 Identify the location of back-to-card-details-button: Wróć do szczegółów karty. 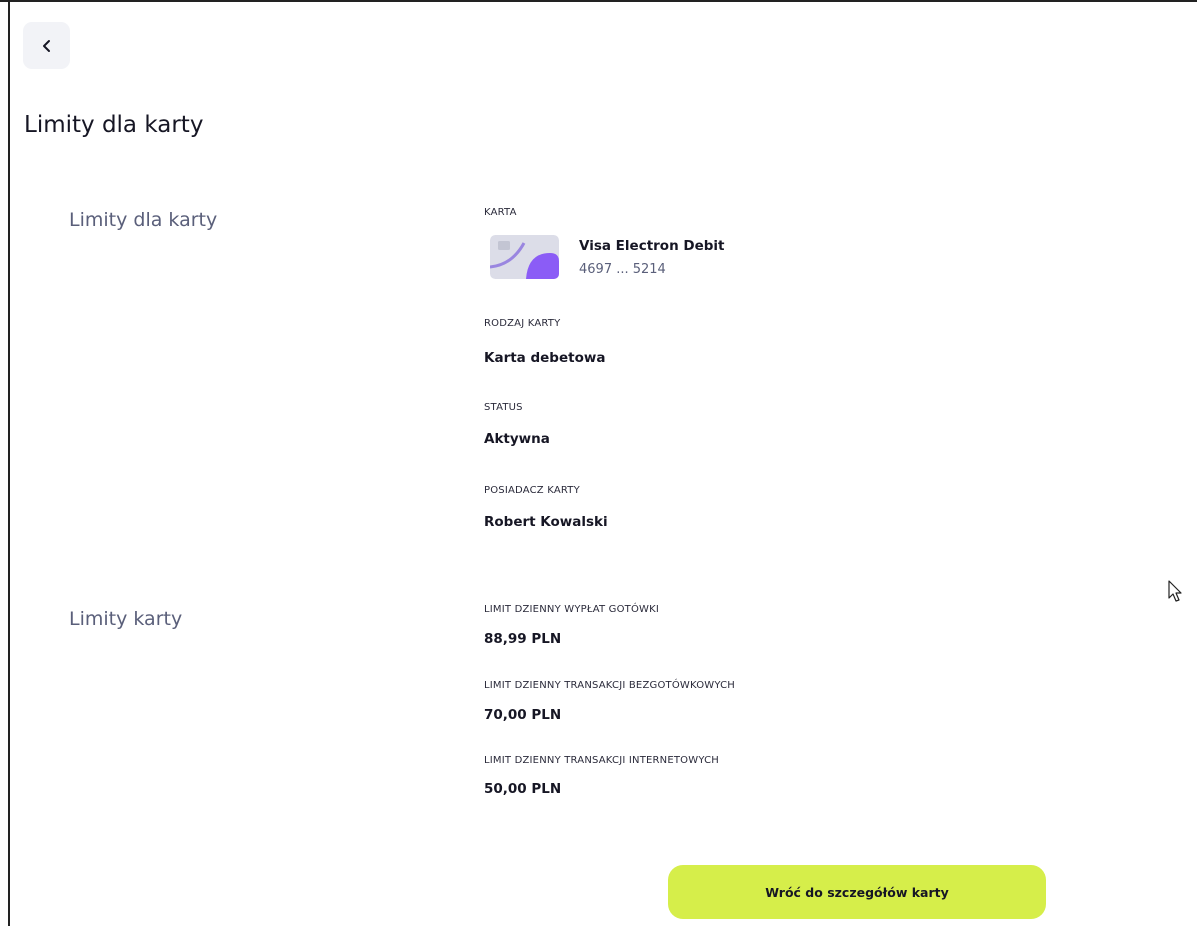
(857, 892).